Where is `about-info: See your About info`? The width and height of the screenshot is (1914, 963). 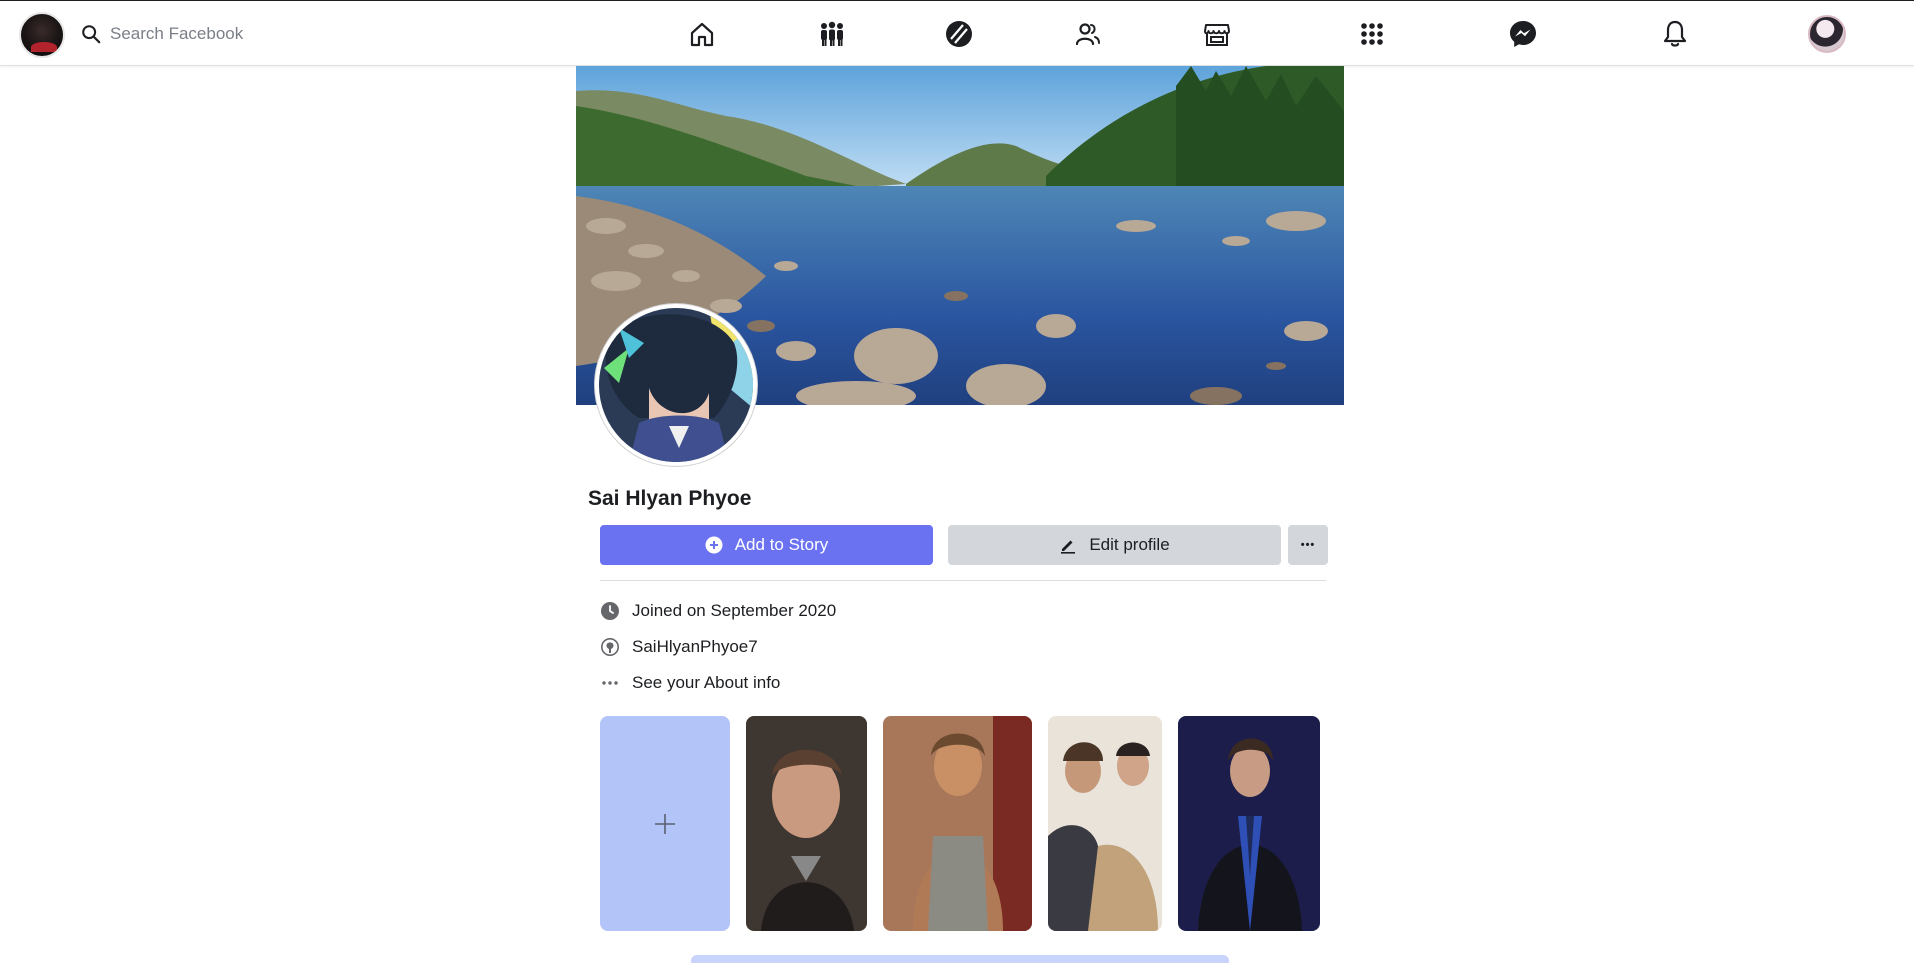
about-info: See your About info is located at coordinates (690, 683).